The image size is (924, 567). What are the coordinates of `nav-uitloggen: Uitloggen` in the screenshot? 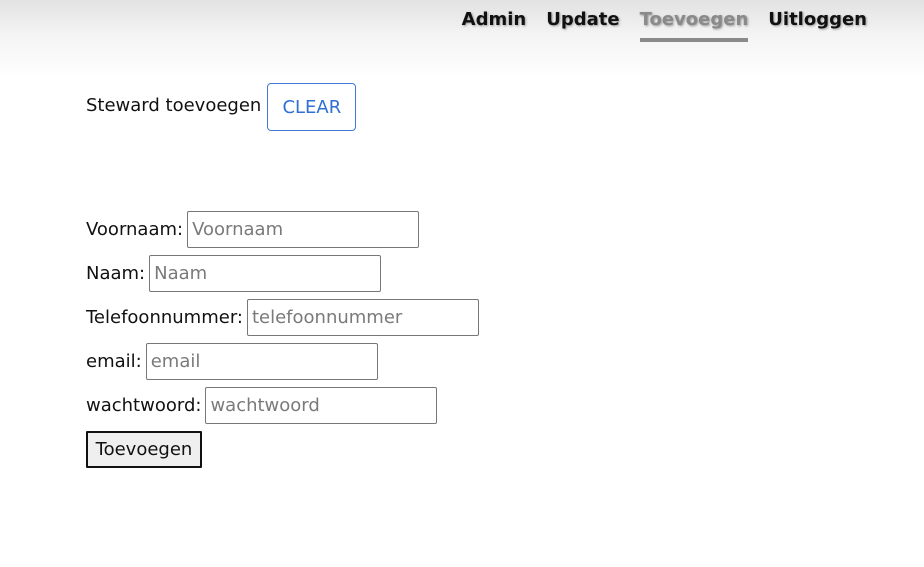 It's located at (817, 25).